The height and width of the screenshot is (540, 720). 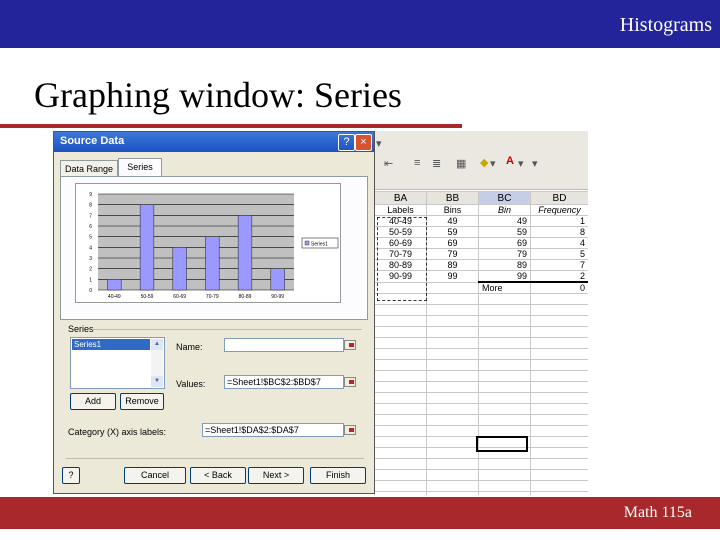 What do you see at coordinates (504, 210) in the screenshot?
I see `cell: Bin` at bounding box center [504, 210].